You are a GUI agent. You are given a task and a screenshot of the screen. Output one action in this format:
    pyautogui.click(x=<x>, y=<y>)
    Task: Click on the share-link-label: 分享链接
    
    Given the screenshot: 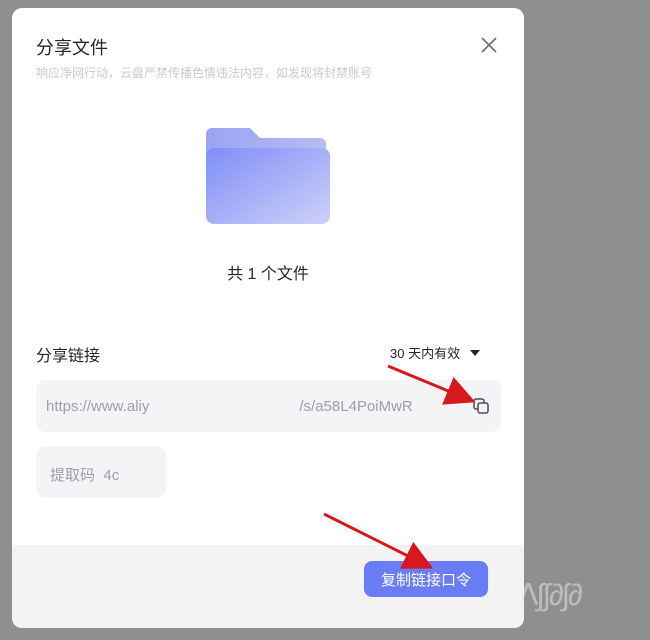 What is the action you would take?
    pyautogui.click(x=68, y=356)
    